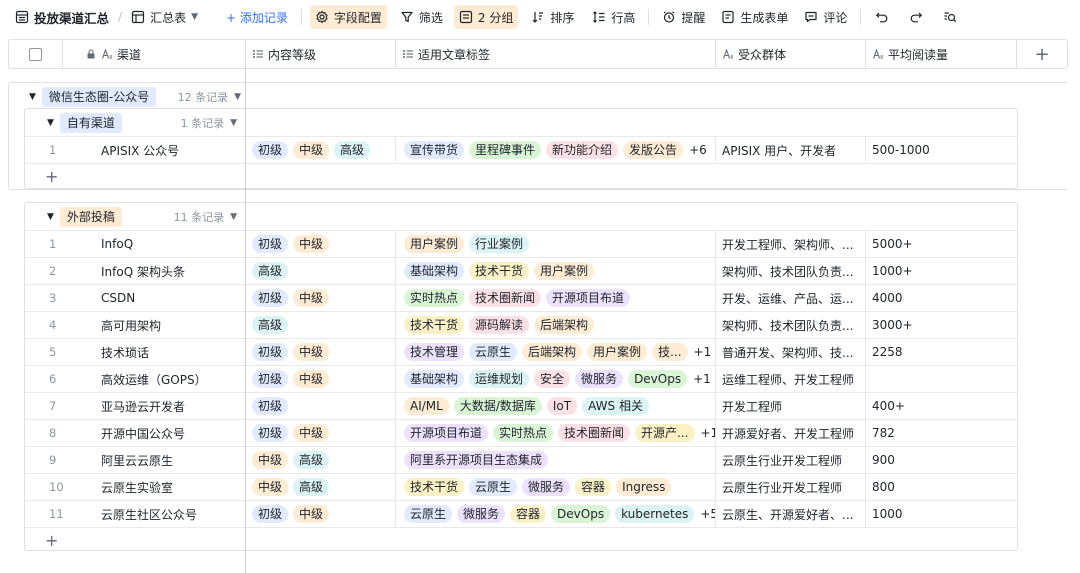 The width and height of the screenshot is (1080, 573). What do you see at coordinates (556, 244) in the screenshot?
I see `tags-cell: 用户案例 行业案例` at bounding box center [556, 244].